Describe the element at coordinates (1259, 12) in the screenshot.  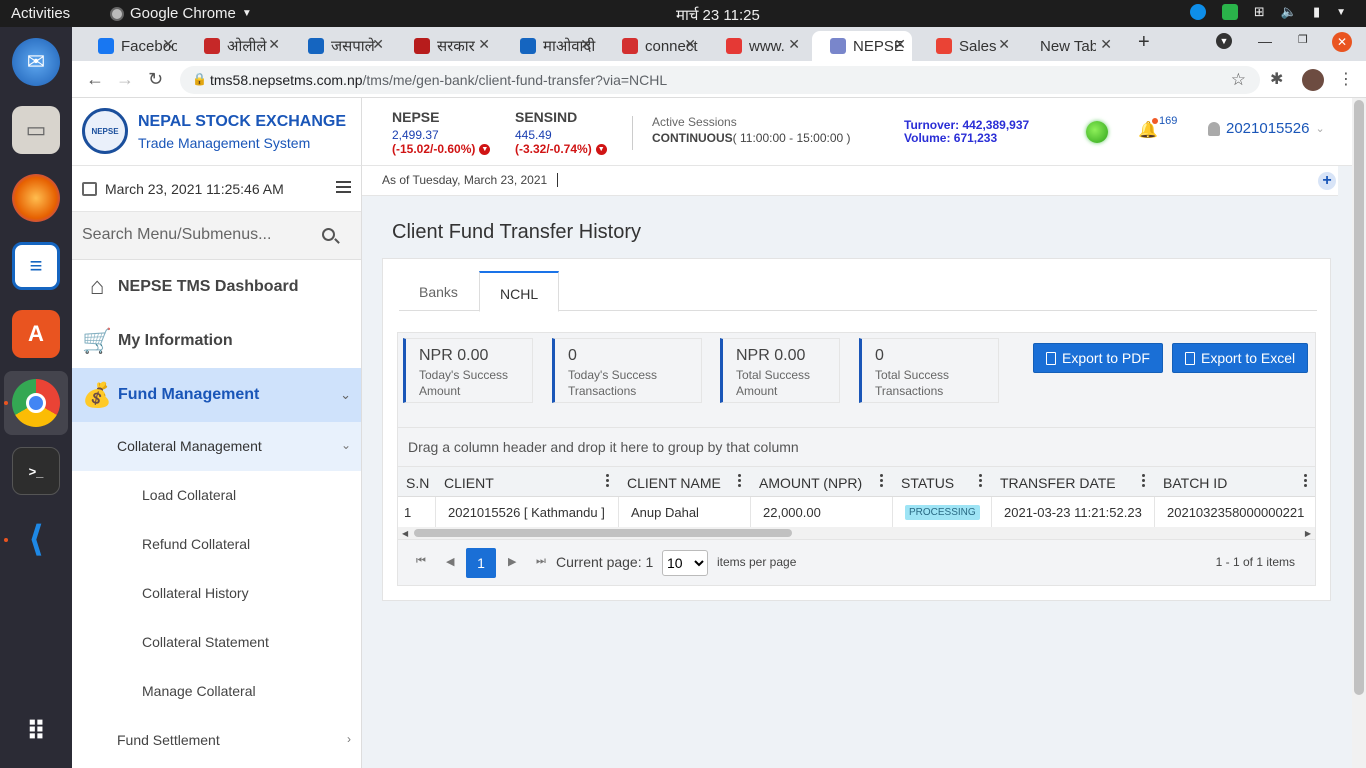
I see `network-icon: ⊞` at that location.